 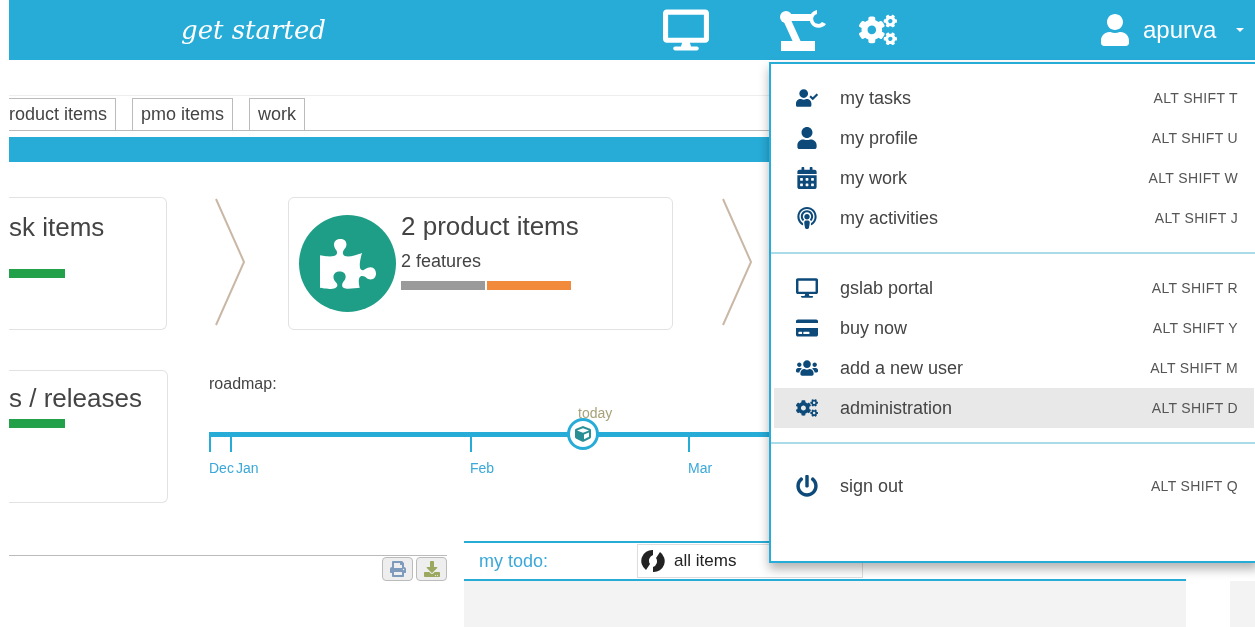 What do you see at coordinates (57, 227) in the screenshot?
I see `card-title: sk items` at bounding box center [57, 227].